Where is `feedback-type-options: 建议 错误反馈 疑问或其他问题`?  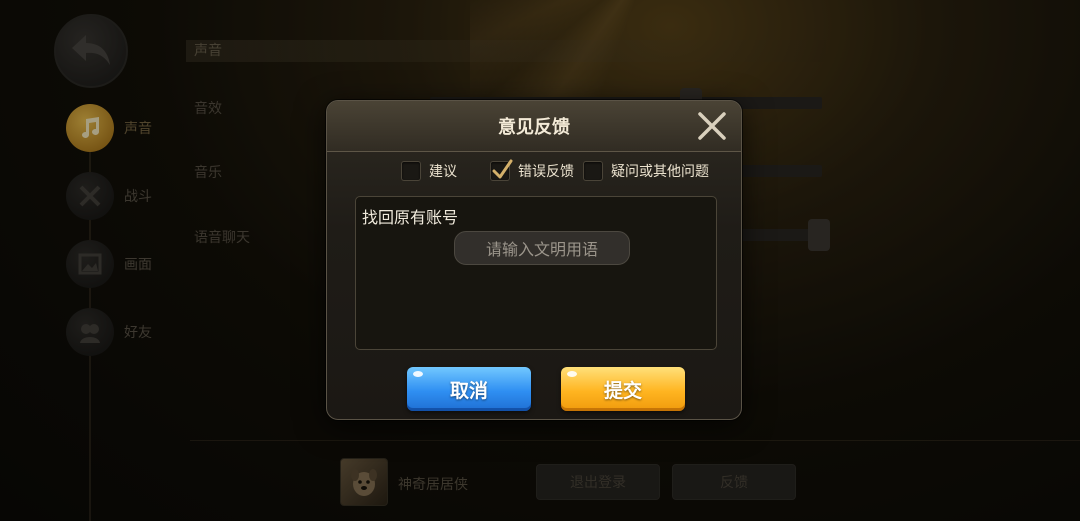
feedback-type-options: 建议 错误反馈 疑问或其他问题 is located at coordinates (559, 170).